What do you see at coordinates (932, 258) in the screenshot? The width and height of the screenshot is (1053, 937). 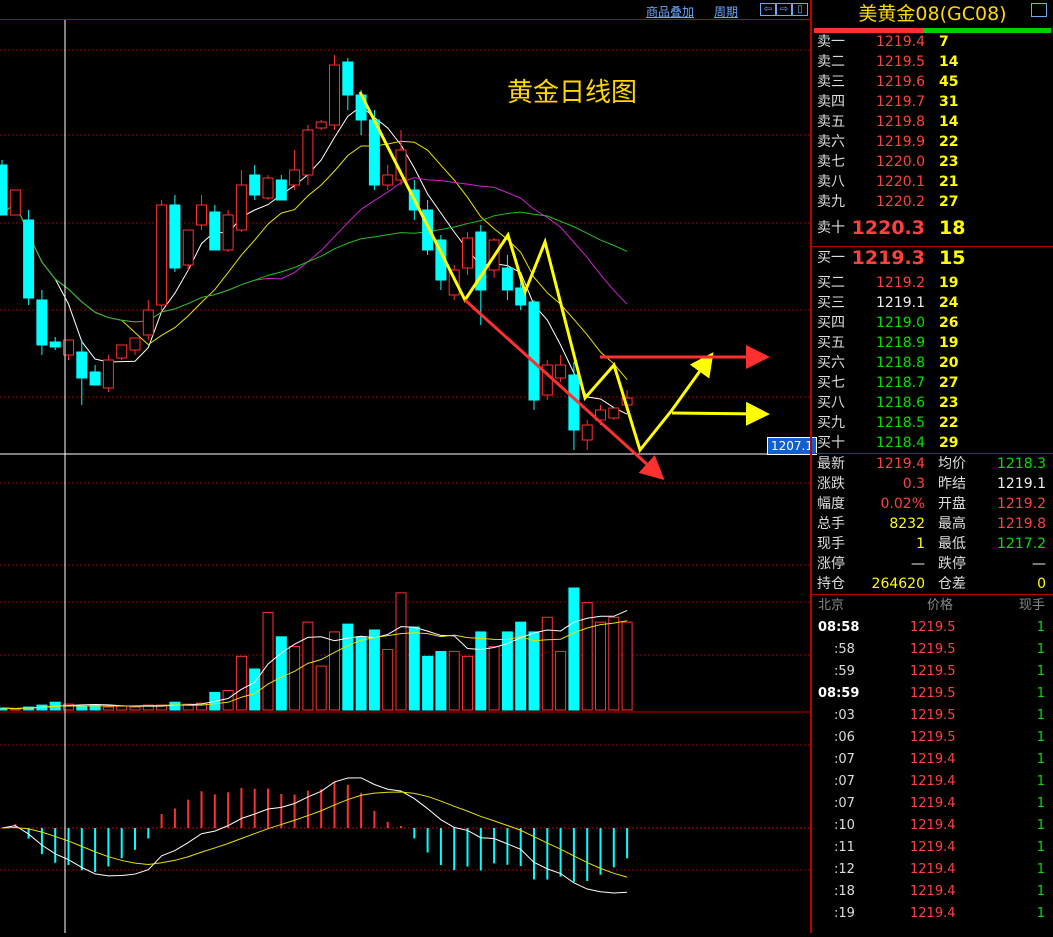 I see `bid-row: 买一 1219.3 15` at bounding box center [932, 258].